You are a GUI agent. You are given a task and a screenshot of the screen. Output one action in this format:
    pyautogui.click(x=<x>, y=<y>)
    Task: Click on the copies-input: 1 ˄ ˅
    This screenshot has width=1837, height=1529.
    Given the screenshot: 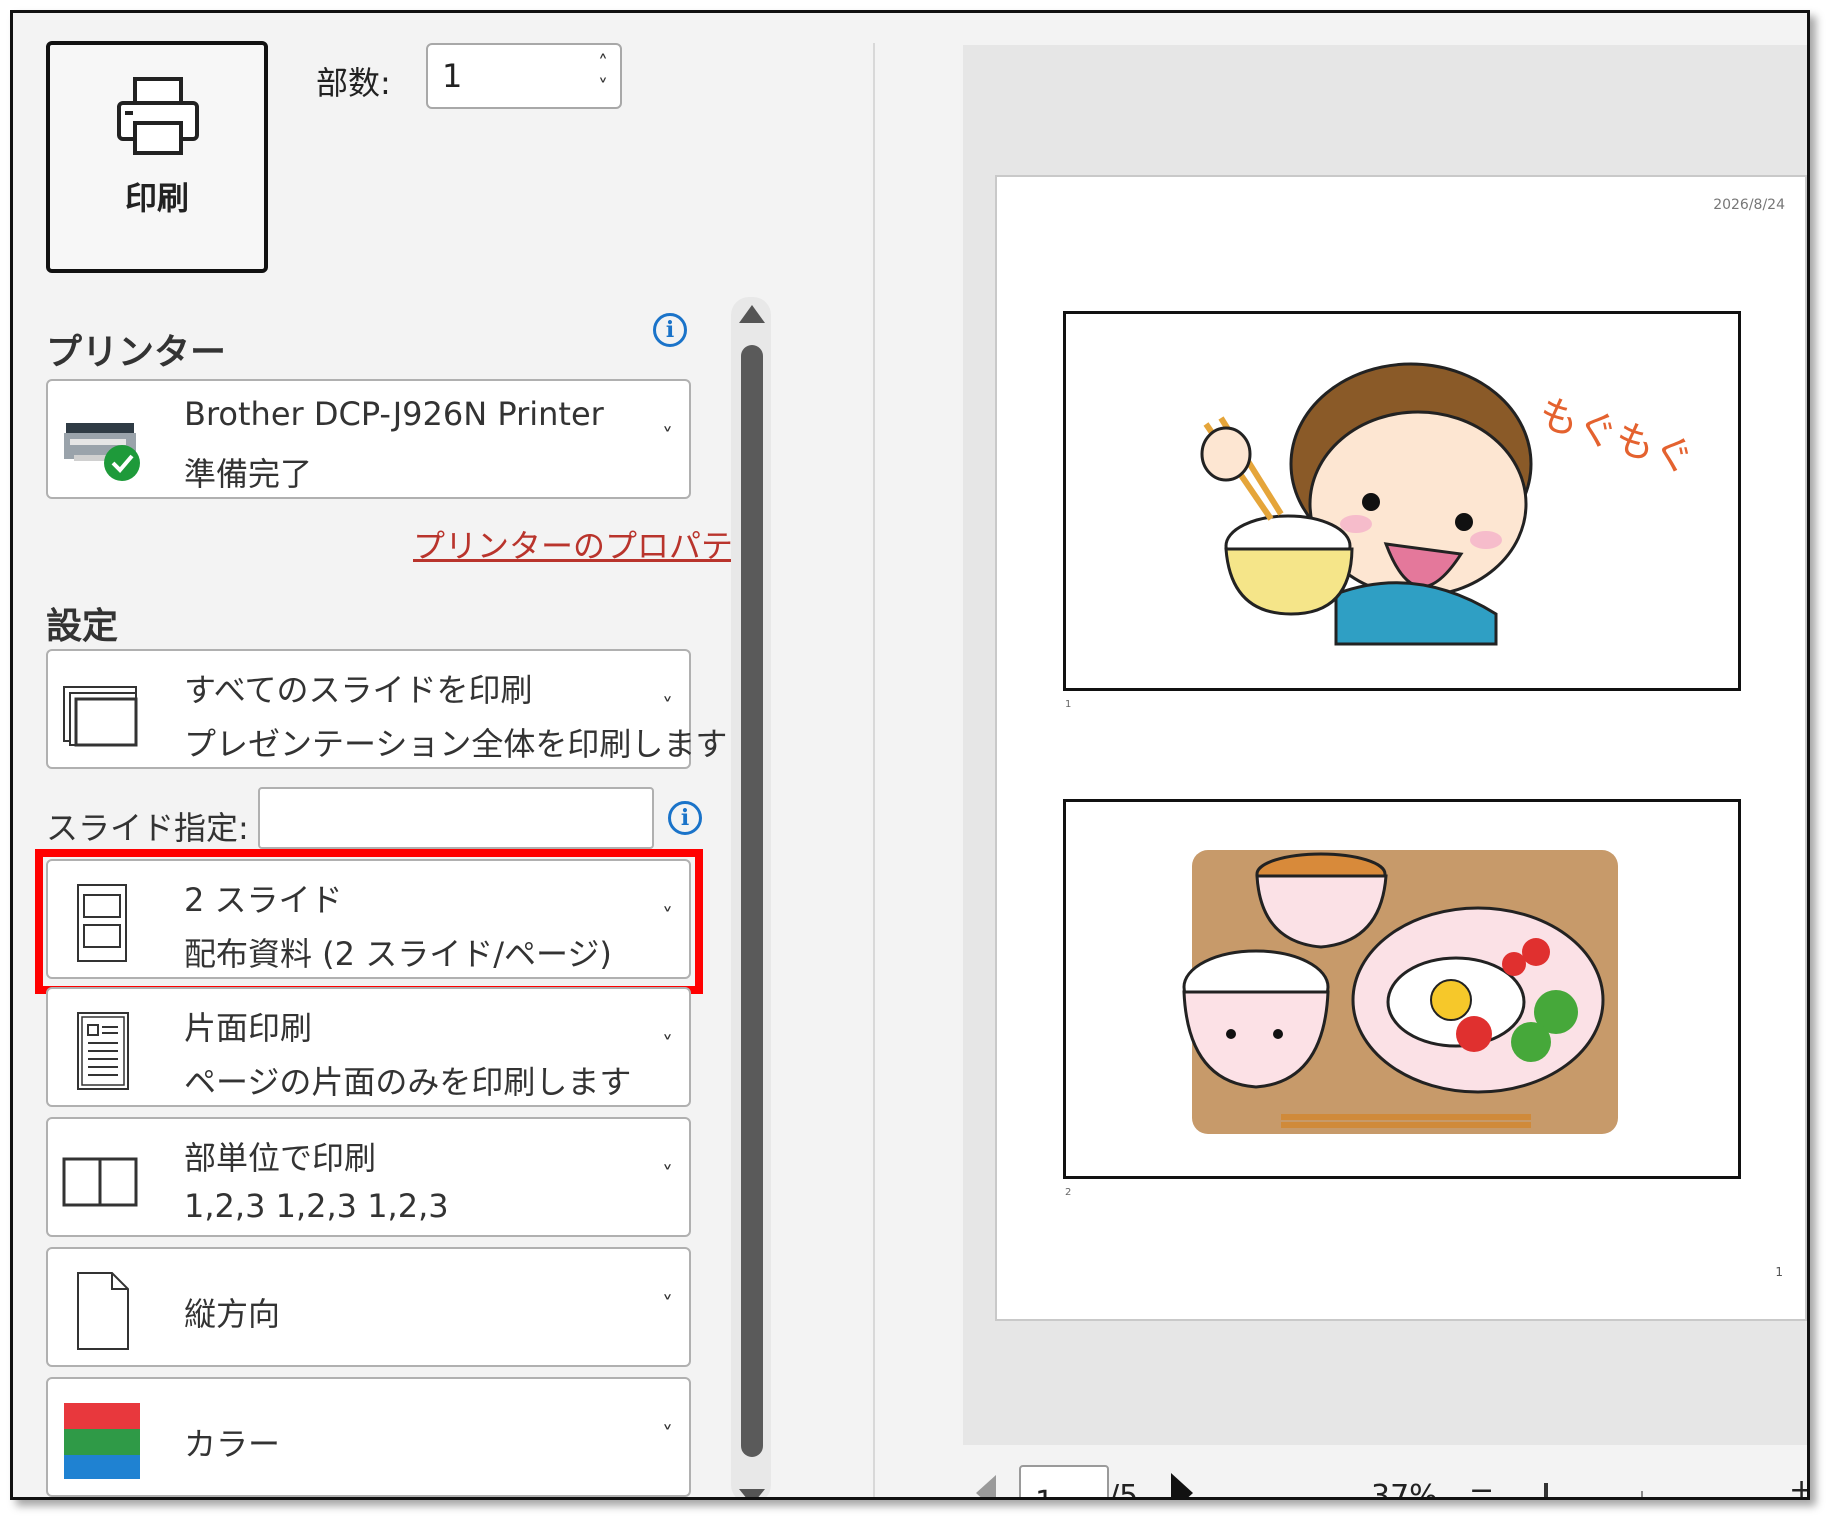 What is the action you would take?
    pyautogui.click(x=524, y=76)
    